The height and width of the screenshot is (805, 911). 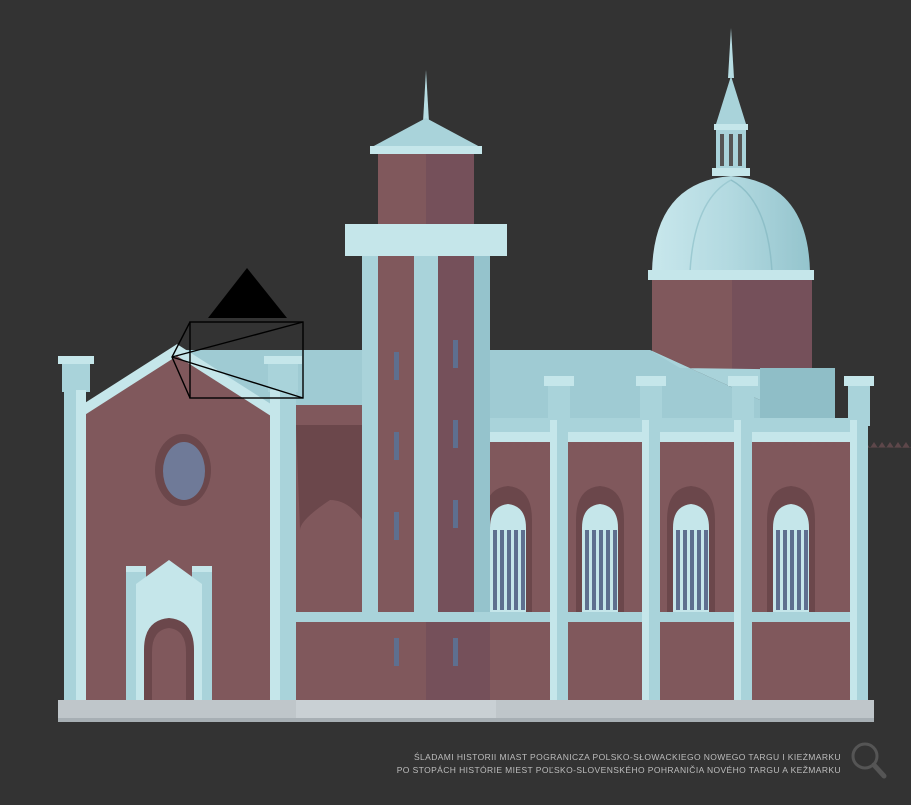 I want to click on dome-cornice, so click(x=731, y=275).